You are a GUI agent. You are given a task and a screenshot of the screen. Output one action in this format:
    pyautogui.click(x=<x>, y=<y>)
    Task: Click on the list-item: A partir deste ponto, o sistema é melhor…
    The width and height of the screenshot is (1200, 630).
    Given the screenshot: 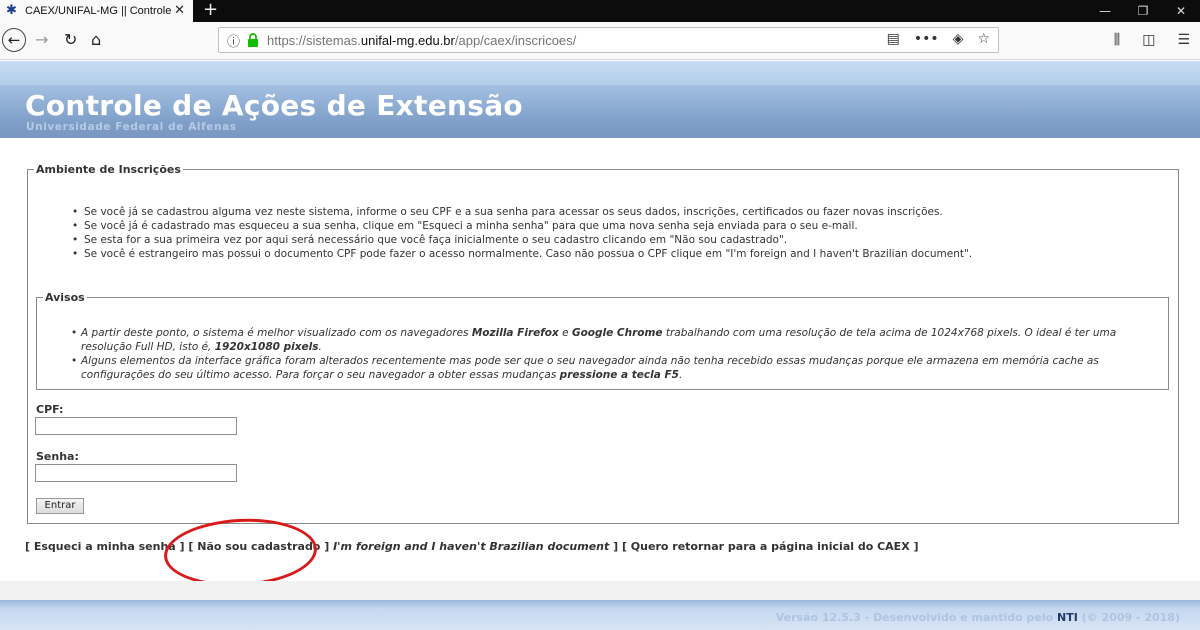 What is the action you would take?
    pyautogui.click(x=620, y=340)
    